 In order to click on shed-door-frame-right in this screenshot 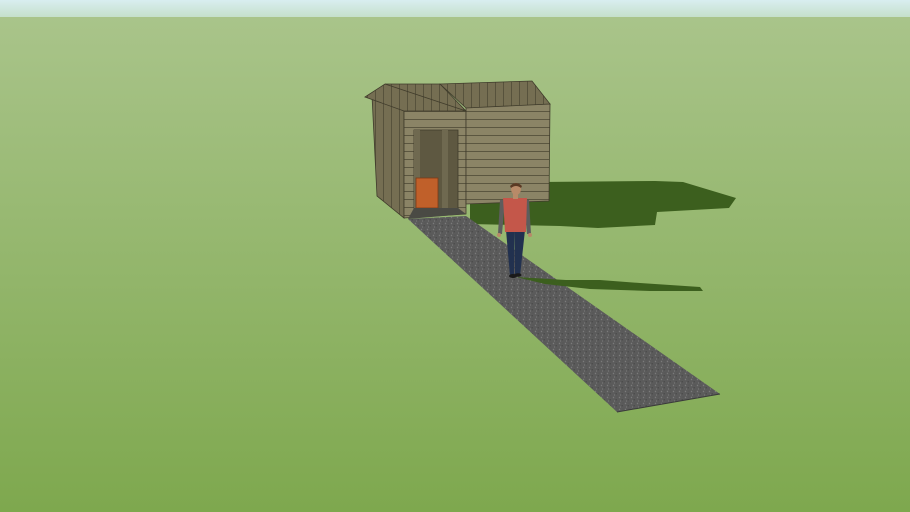, I will do `click(445, 171)`.